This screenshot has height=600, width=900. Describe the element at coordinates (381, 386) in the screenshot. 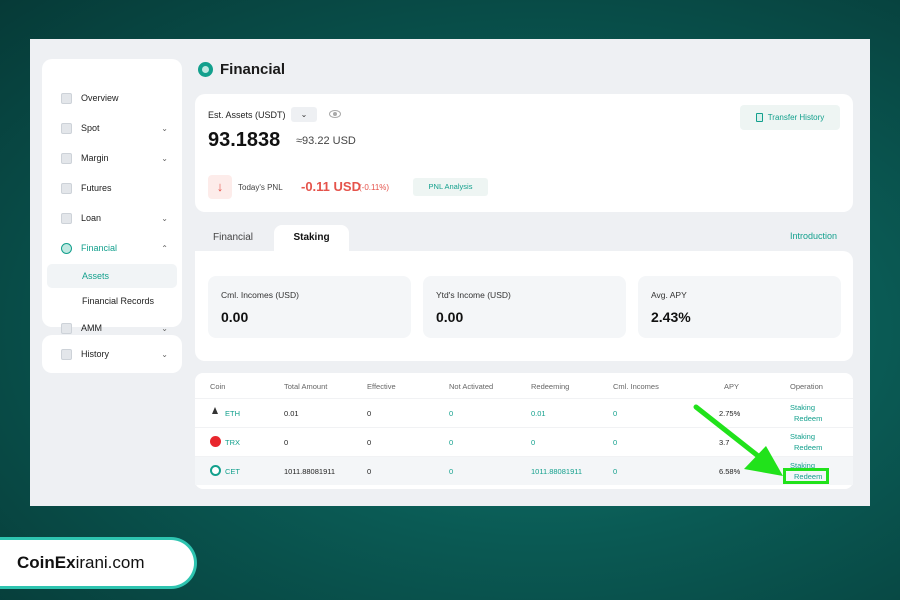

I see `column-header: Effective` at that location.